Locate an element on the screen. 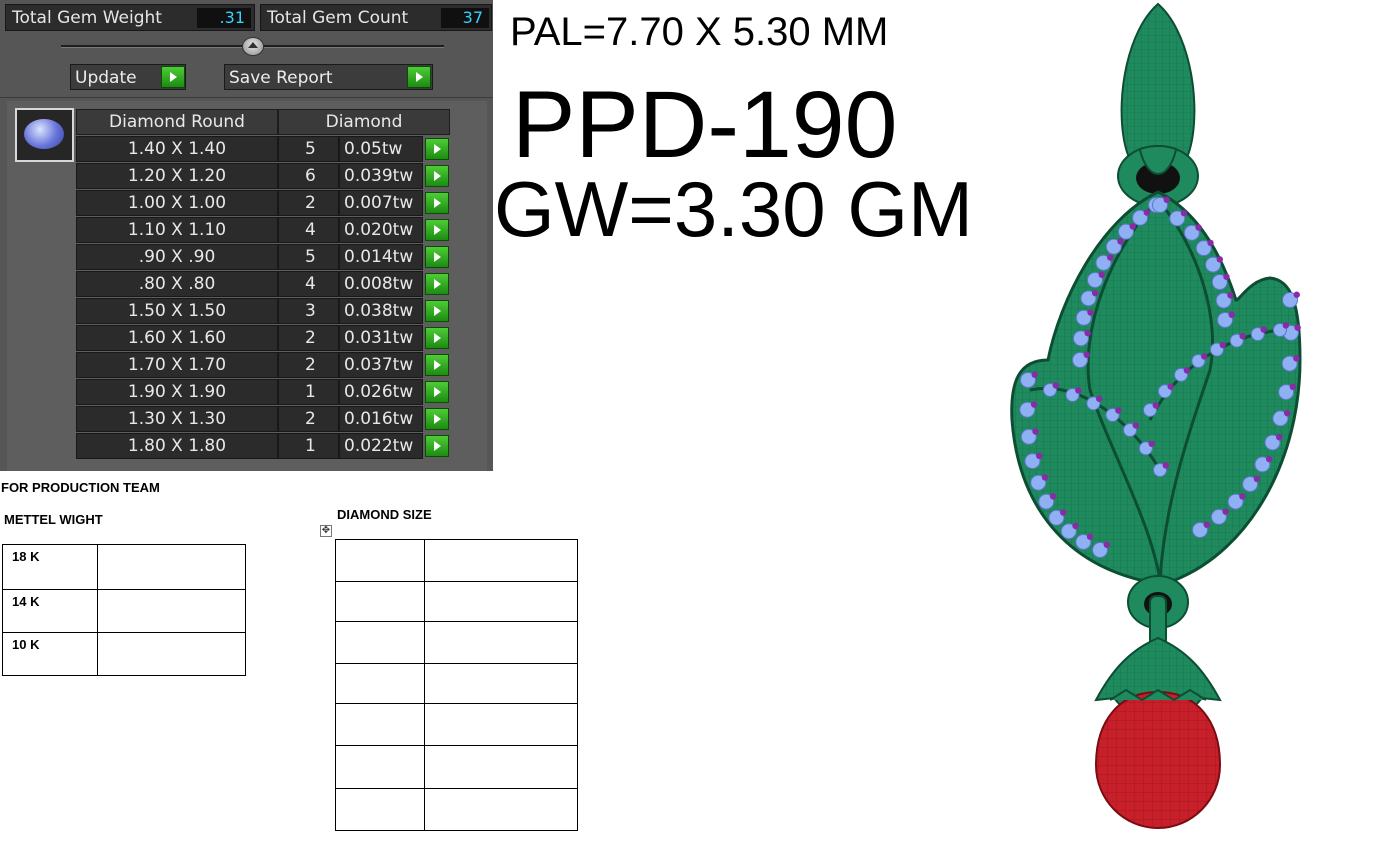 Image resolution: width=1391 pixels, height=844 pixels. gem-weight-cell: 0.039tw is located at coordinates (381, 176).